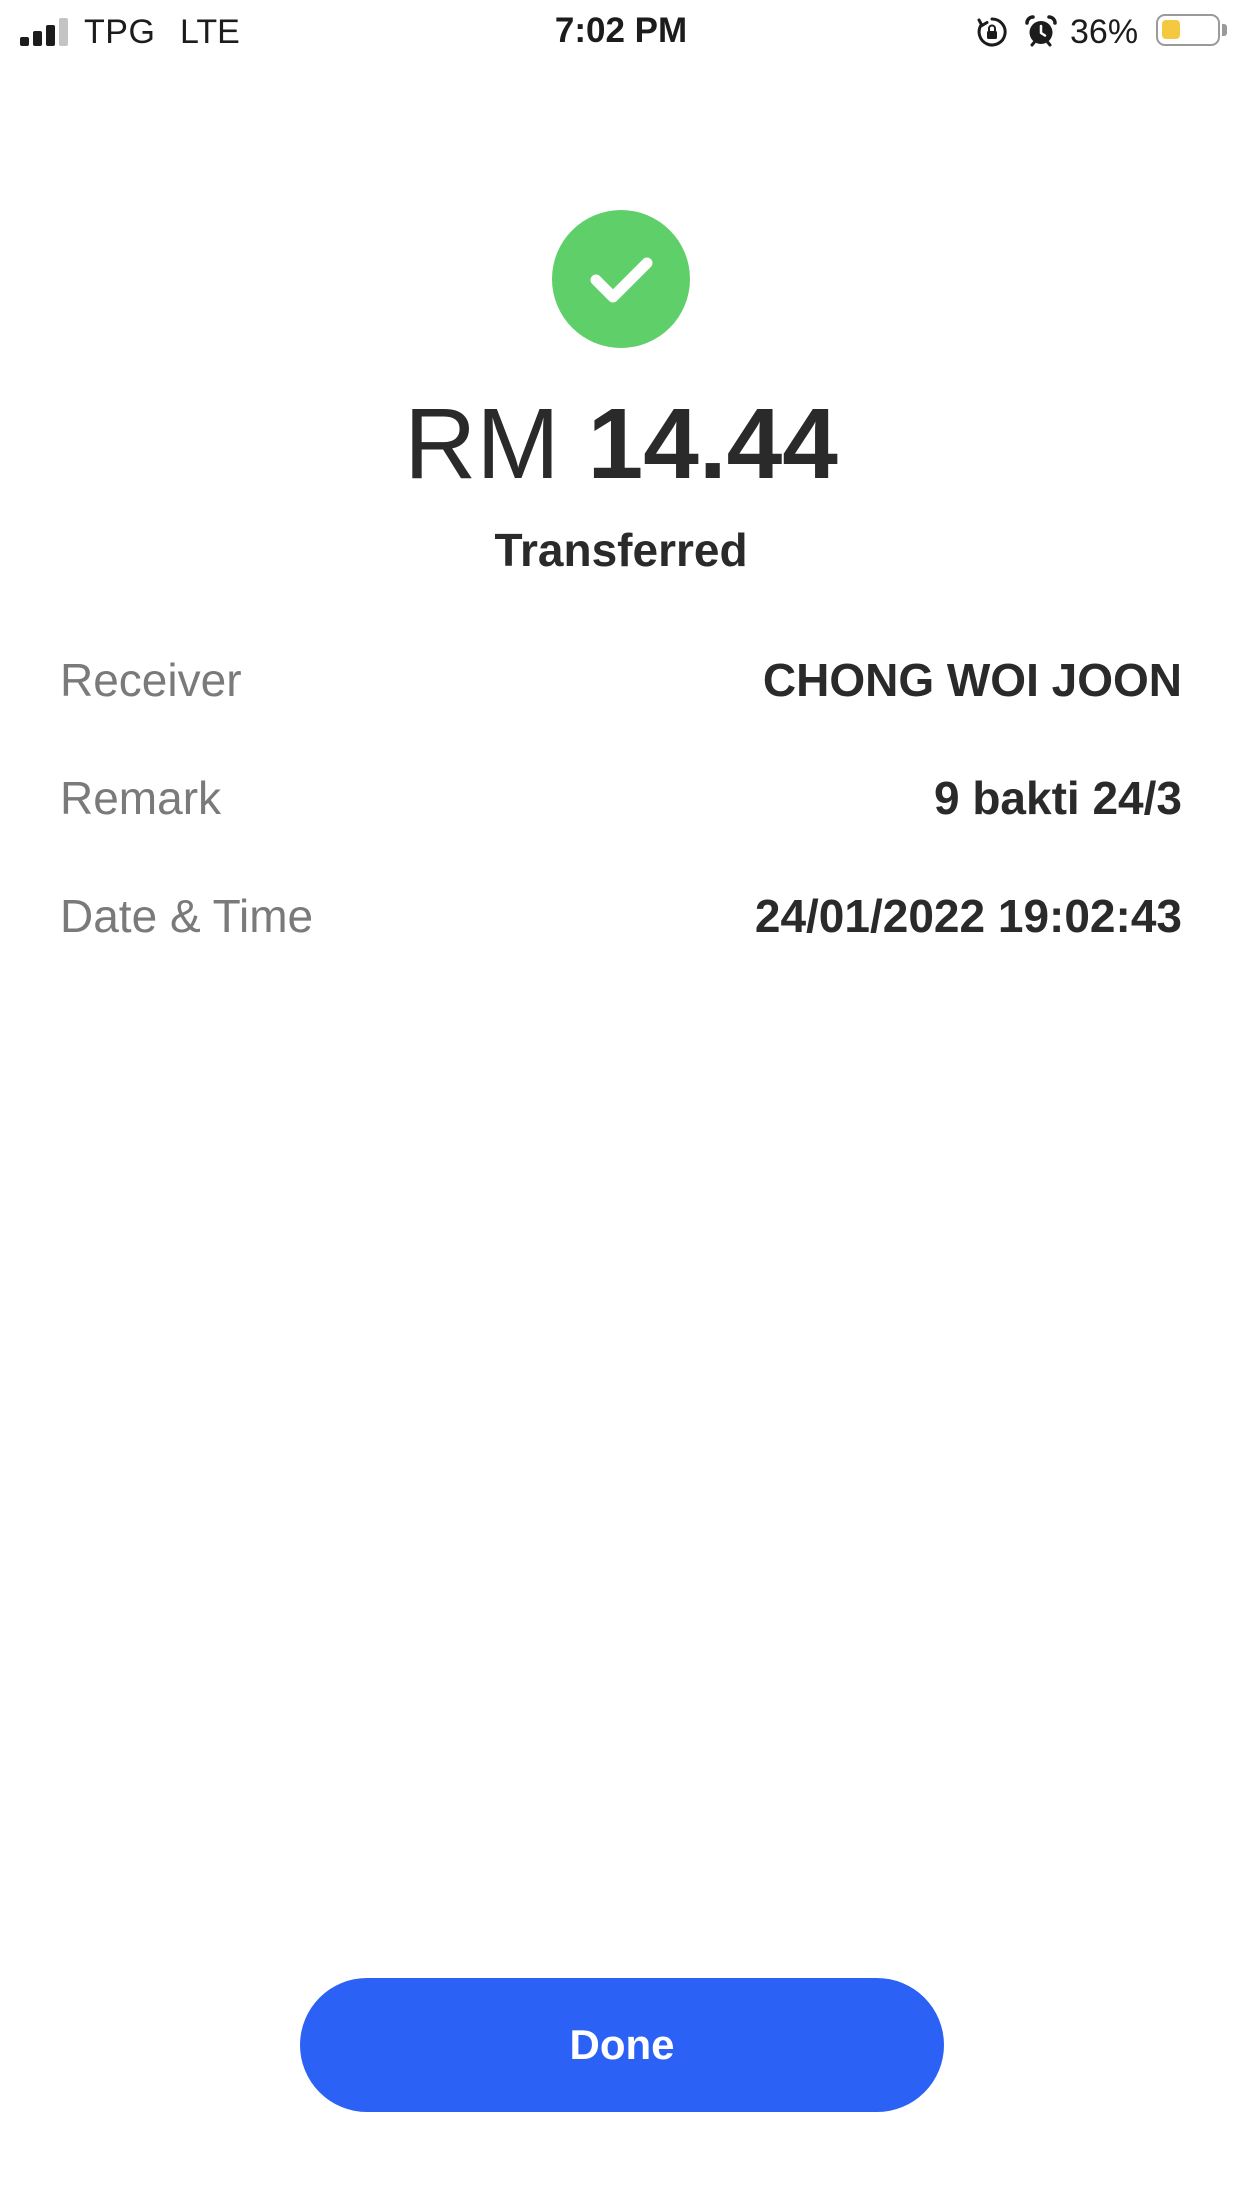 This screenshot has height=2208, width=1242. Describe the element at coordinates (621, 32) in the screenshot. I see `status-bar: TPG LTE 7:02 PM 36%` at that location.